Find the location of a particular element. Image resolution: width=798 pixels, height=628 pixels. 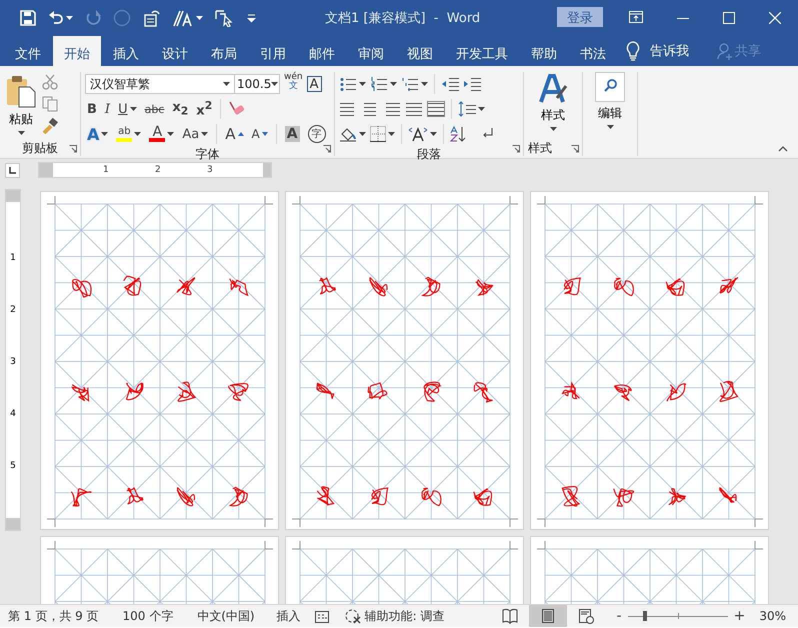

undo-icon is located at coordinates (56, 18).